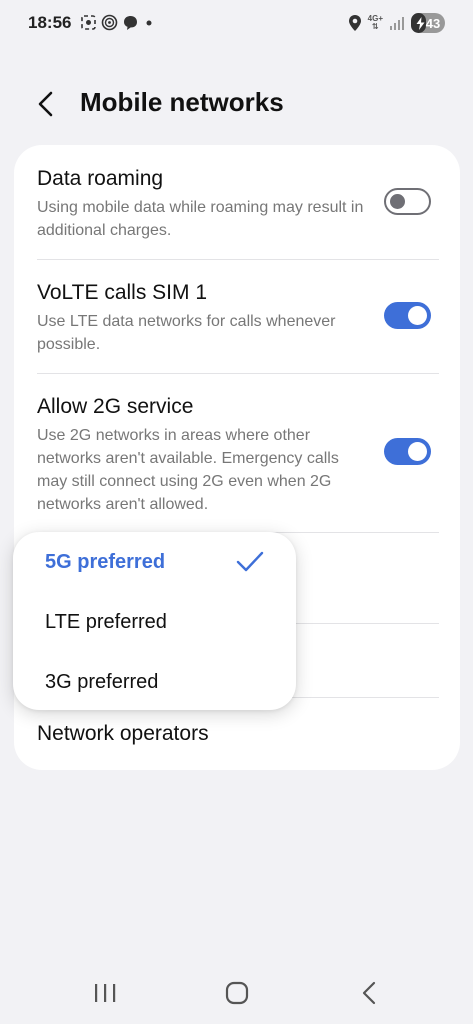 This screenshot has width=473, height=1024. Describe the element at coordinates (109, 22) in the screenshot. I see `nfc-icon` at that location.